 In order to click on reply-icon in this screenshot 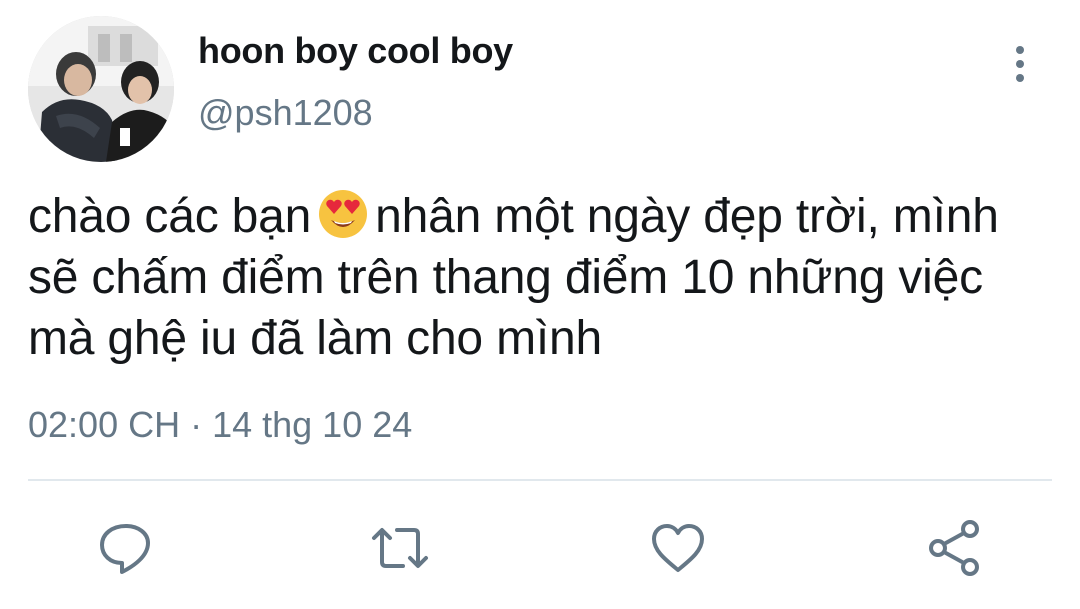, I will do `click(125, 549)`.